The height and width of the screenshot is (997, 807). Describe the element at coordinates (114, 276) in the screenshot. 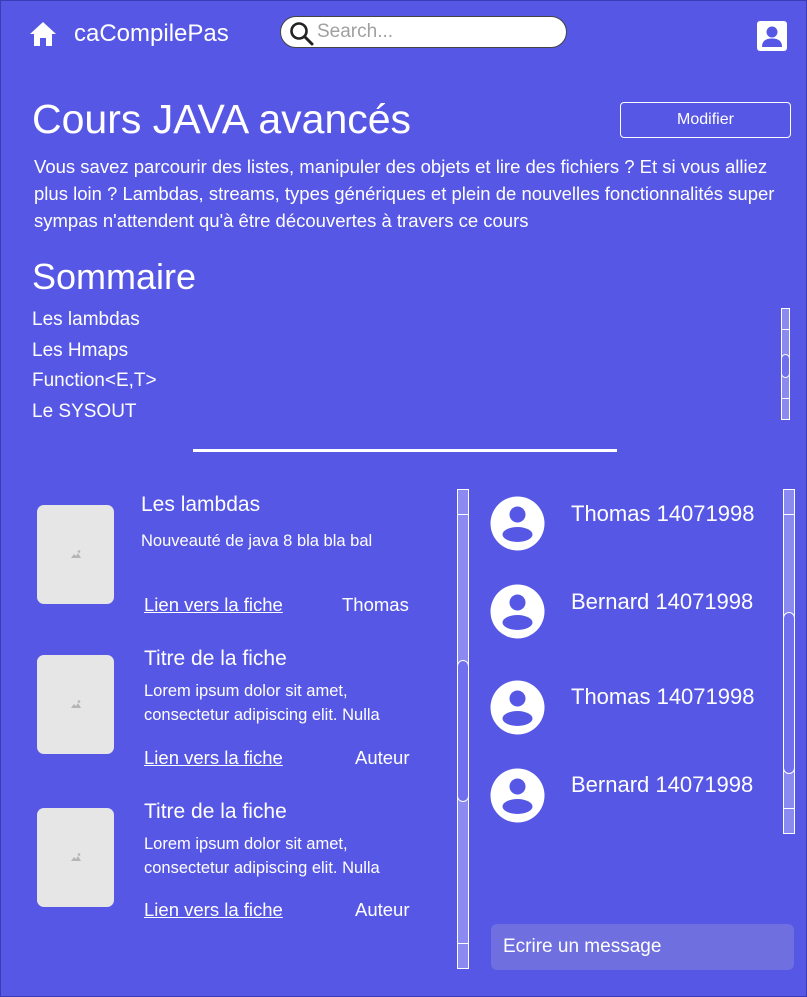

I see `toc-title: Sommaire` at that location.